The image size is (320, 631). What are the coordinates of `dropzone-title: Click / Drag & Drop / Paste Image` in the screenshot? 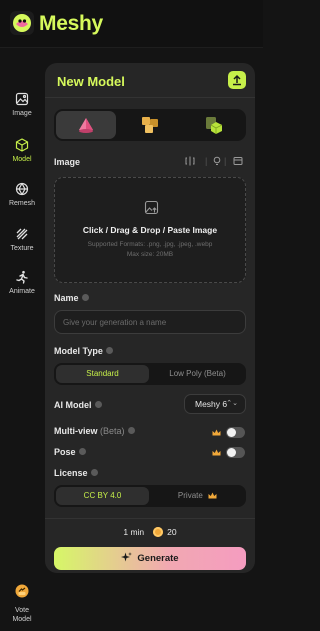 It's located at (150, 230).